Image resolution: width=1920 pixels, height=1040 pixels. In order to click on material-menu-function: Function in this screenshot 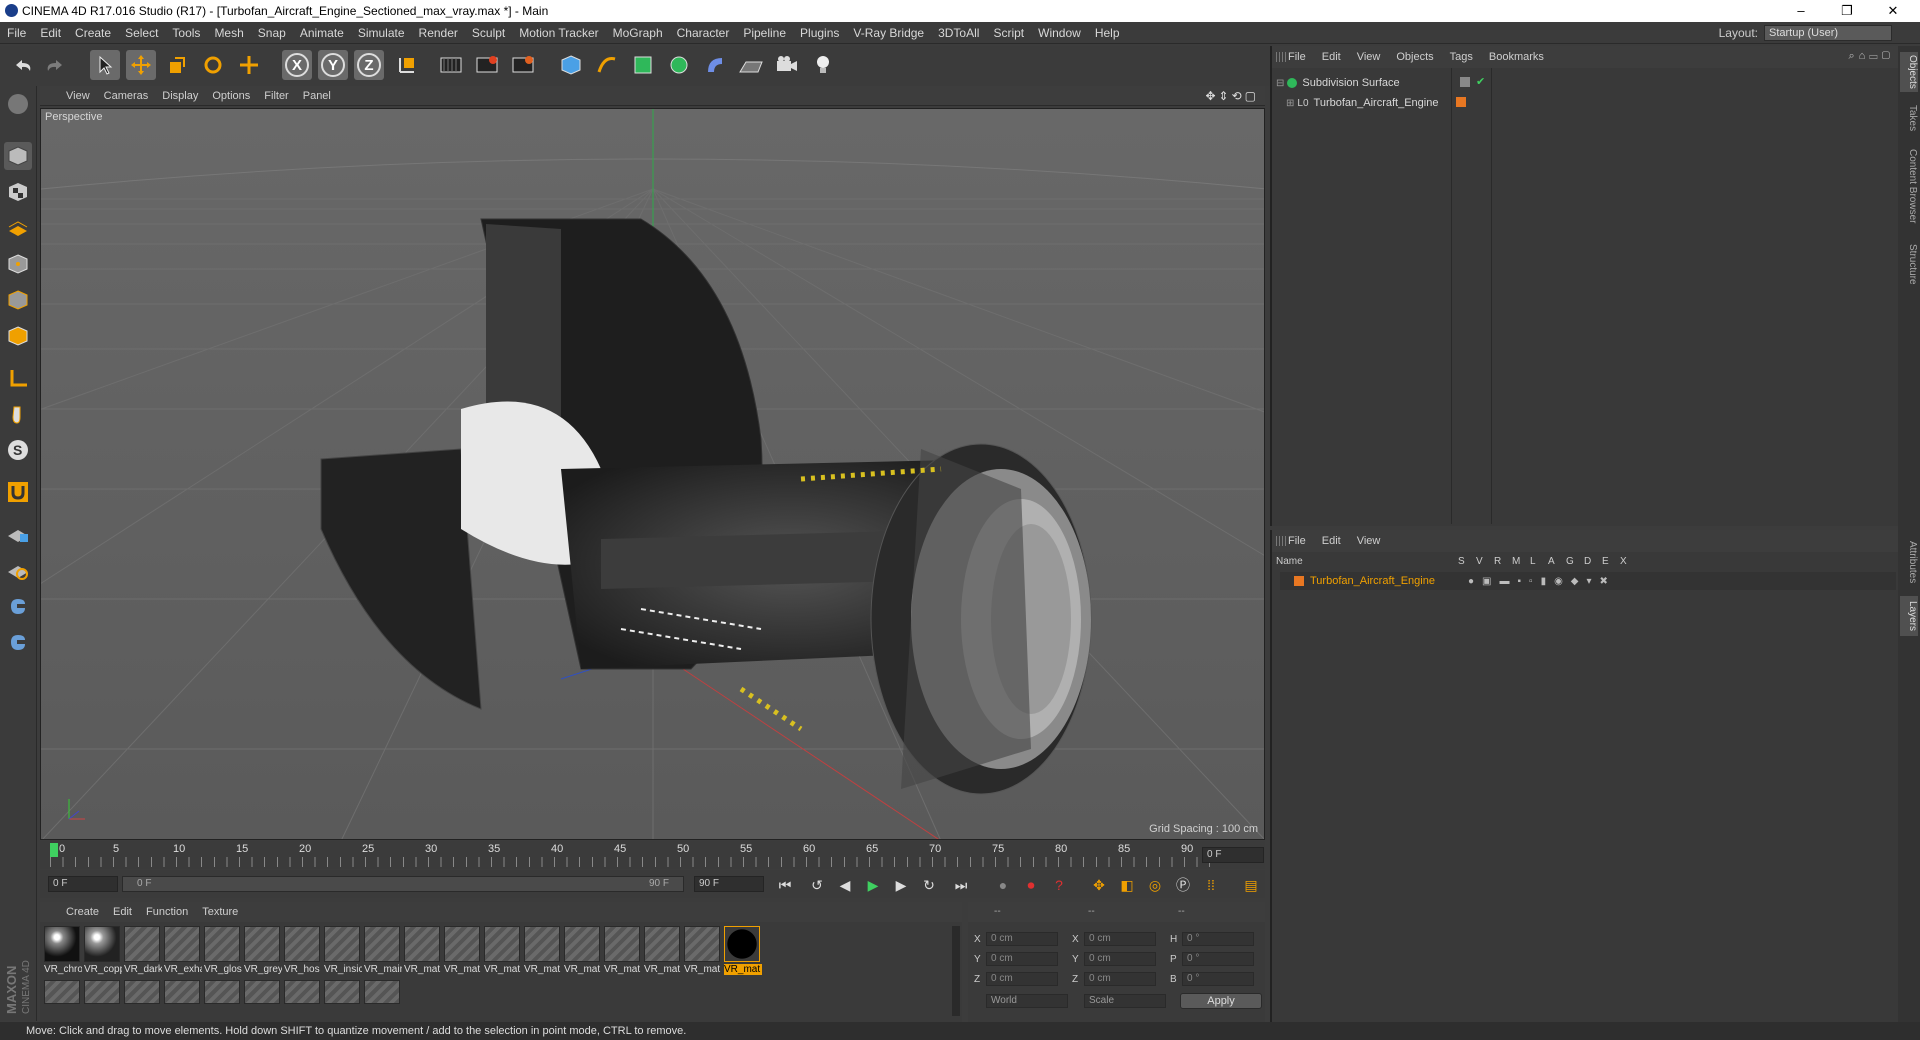, I will do `click(167, 912)`.